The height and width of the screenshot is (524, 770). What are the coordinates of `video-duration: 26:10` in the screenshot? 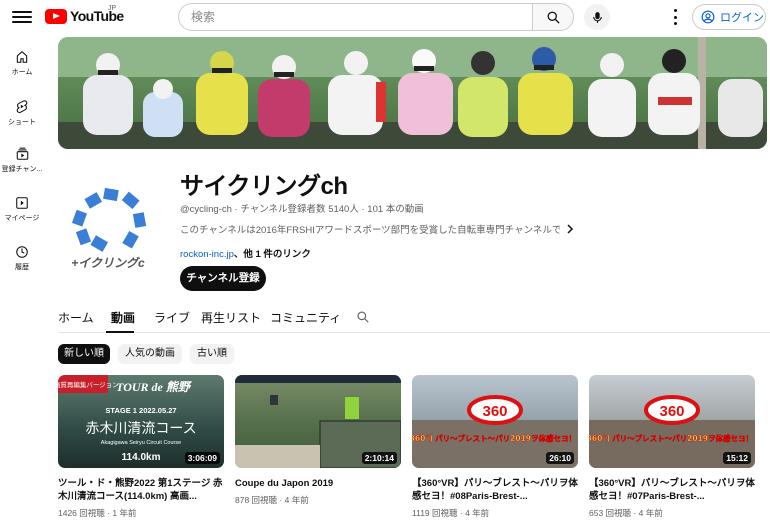 It's located at (560, 458).